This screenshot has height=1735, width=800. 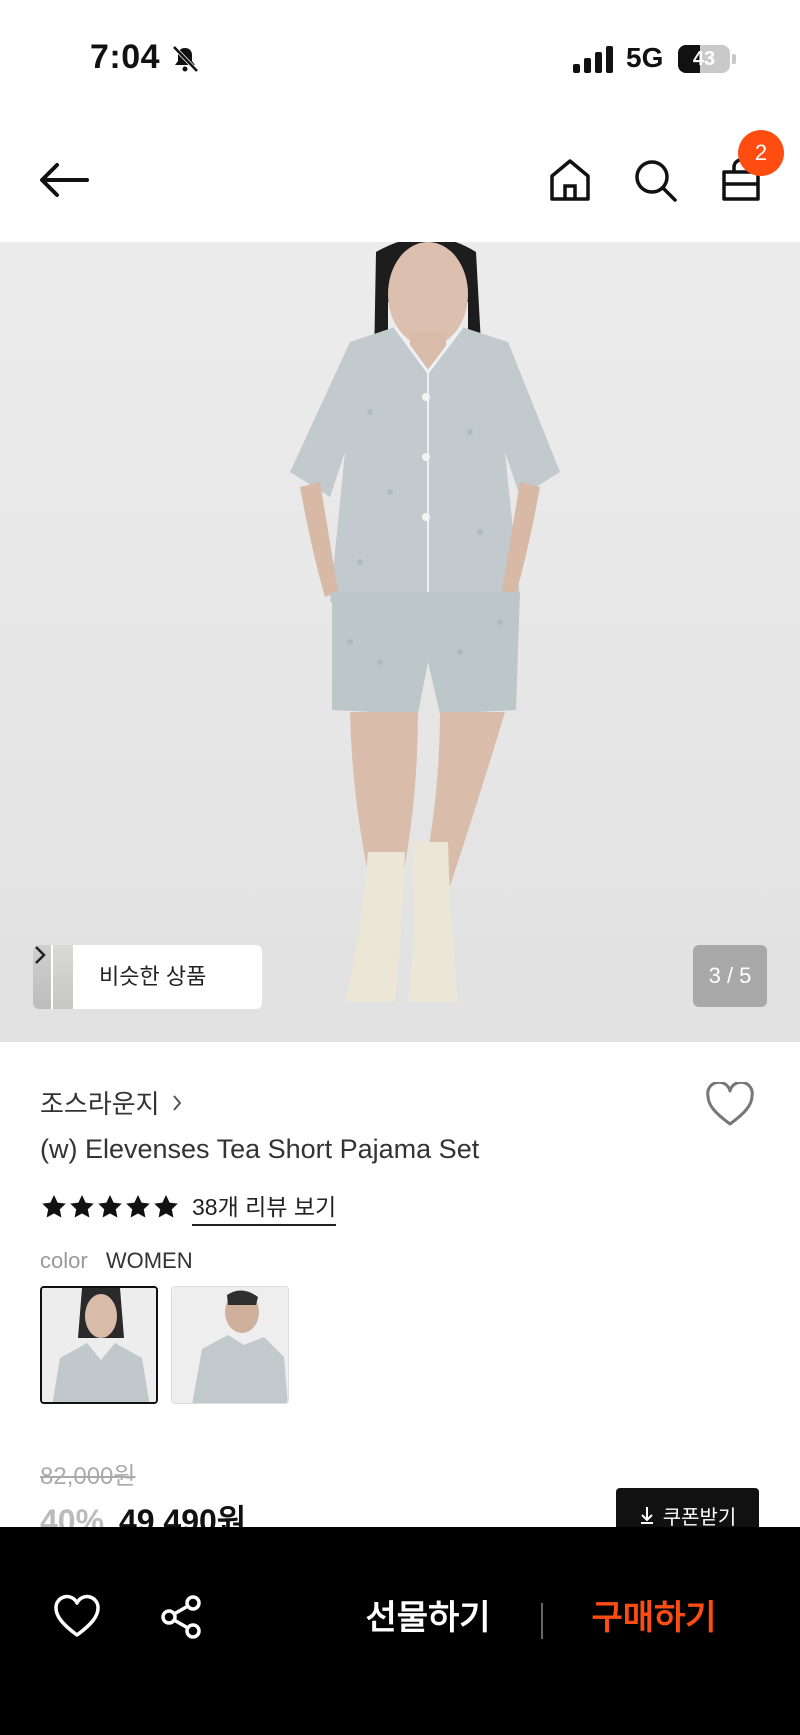 I want to click on color-value: WOMEN, so click(x=149, y=1260).